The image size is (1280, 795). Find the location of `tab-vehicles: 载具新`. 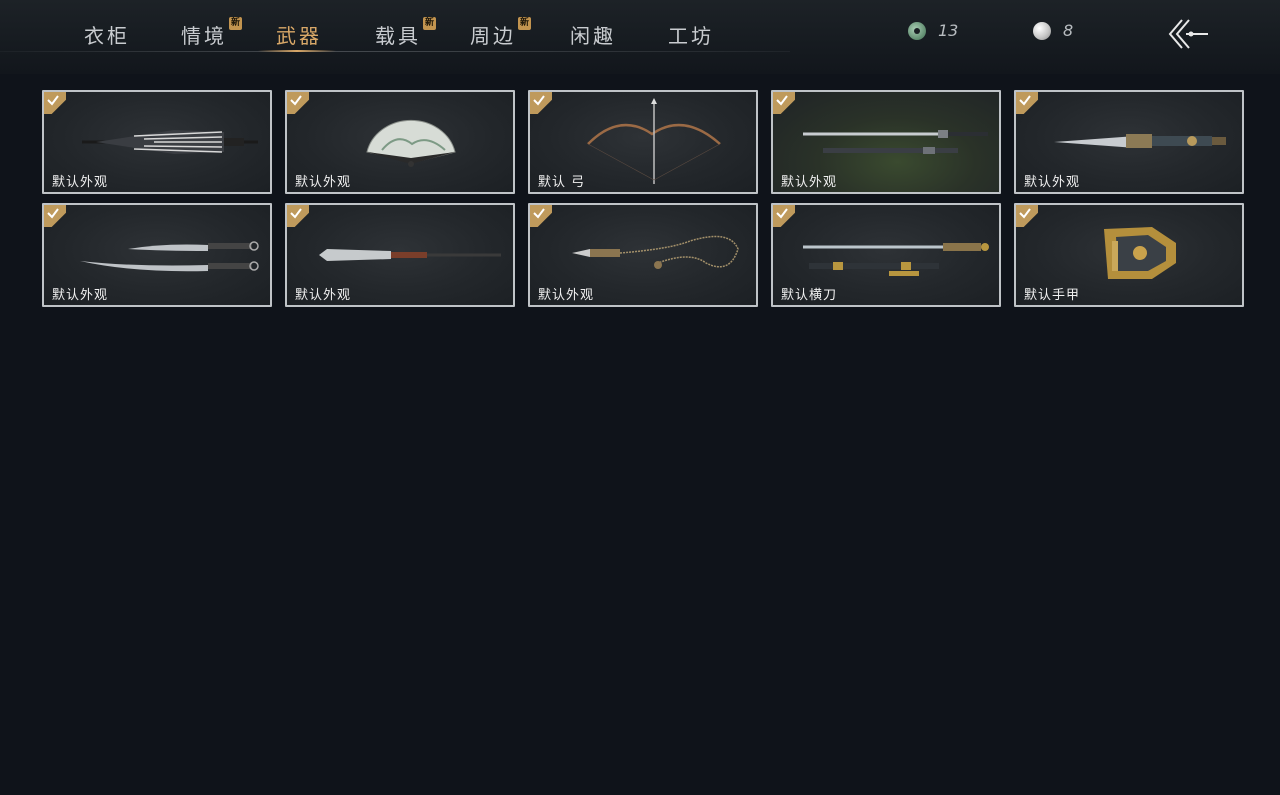

tab-vehicles: 载具新 is located at coordinates (405, 33).